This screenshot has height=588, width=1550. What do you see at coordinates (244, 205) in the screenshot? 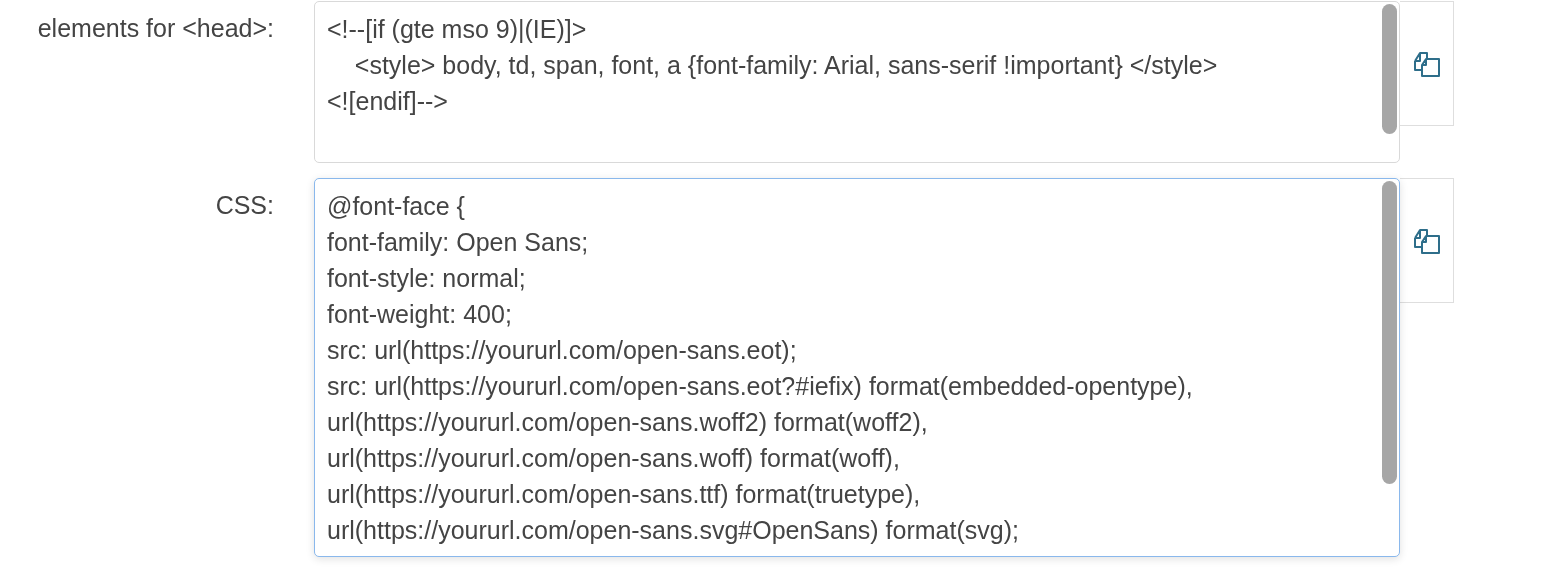
I see `field-label: CSS:` at bounding box center [244, 205].